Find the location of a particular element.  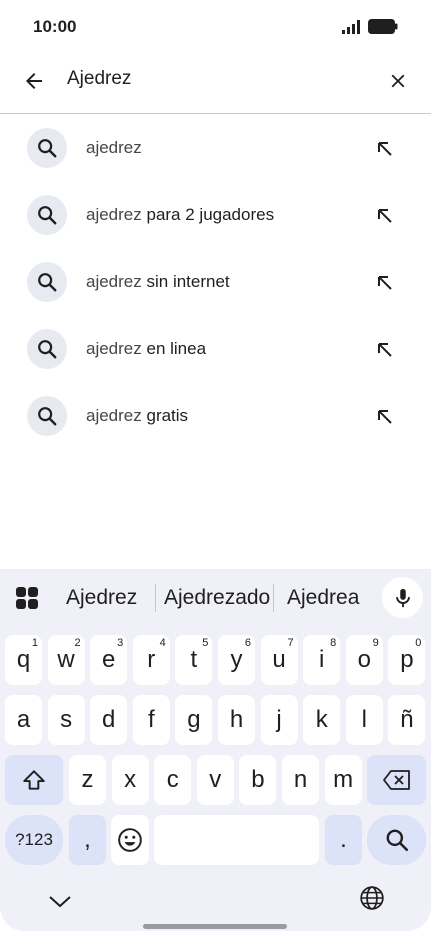

space-key is located at coordinates (236, 840).